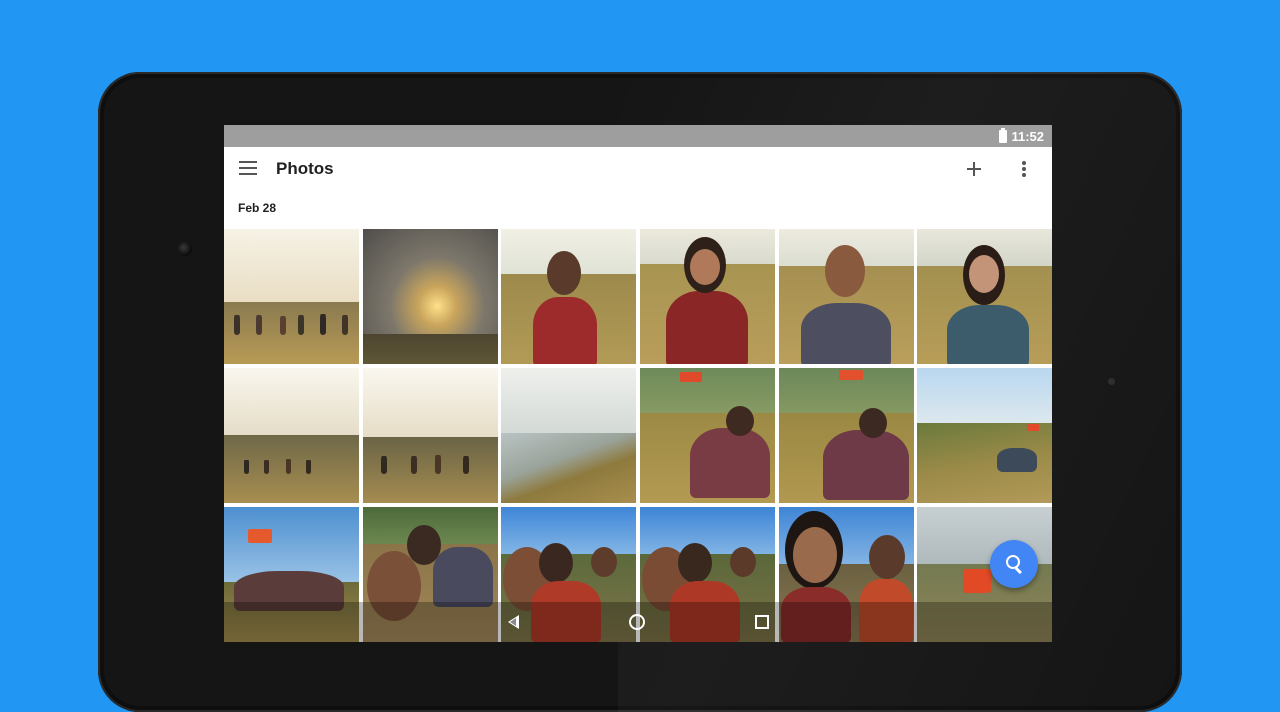 Image resolution: width=1280 pixels, height=712 pixels. Describe the element at coordinates (185, 249) in the screenshot. I see `front-camera` at that location.